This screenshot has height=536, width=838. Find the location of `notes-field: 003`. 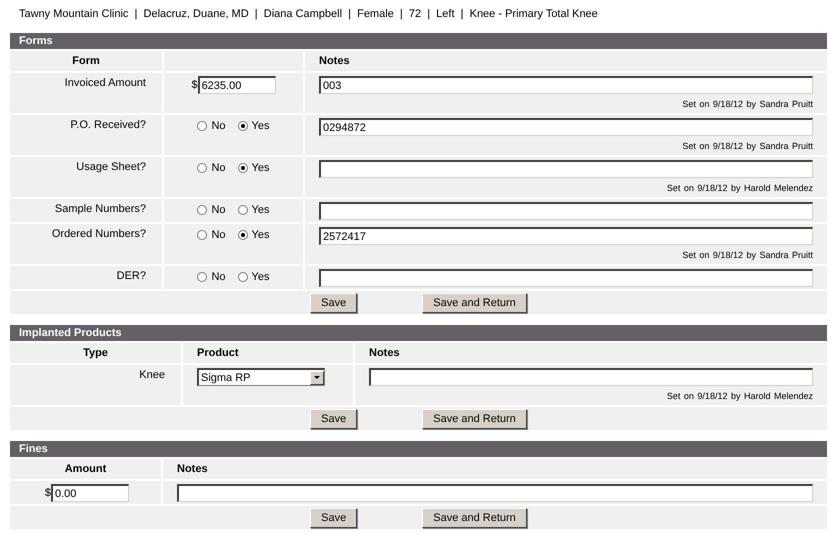

notes-field: 003 is located at coordinates (566, 85).